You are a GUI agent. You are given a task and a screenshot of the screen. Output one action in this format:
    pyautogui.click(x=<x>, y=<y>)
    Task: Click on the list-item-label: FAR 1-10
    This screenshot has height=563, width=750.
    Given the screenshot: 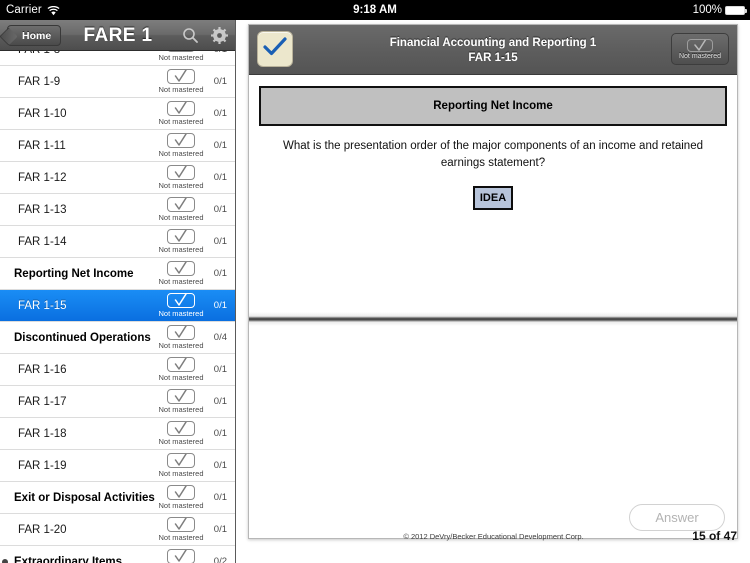 What is the action you would take?
    pyautogui.click(x=42, y=113)
    